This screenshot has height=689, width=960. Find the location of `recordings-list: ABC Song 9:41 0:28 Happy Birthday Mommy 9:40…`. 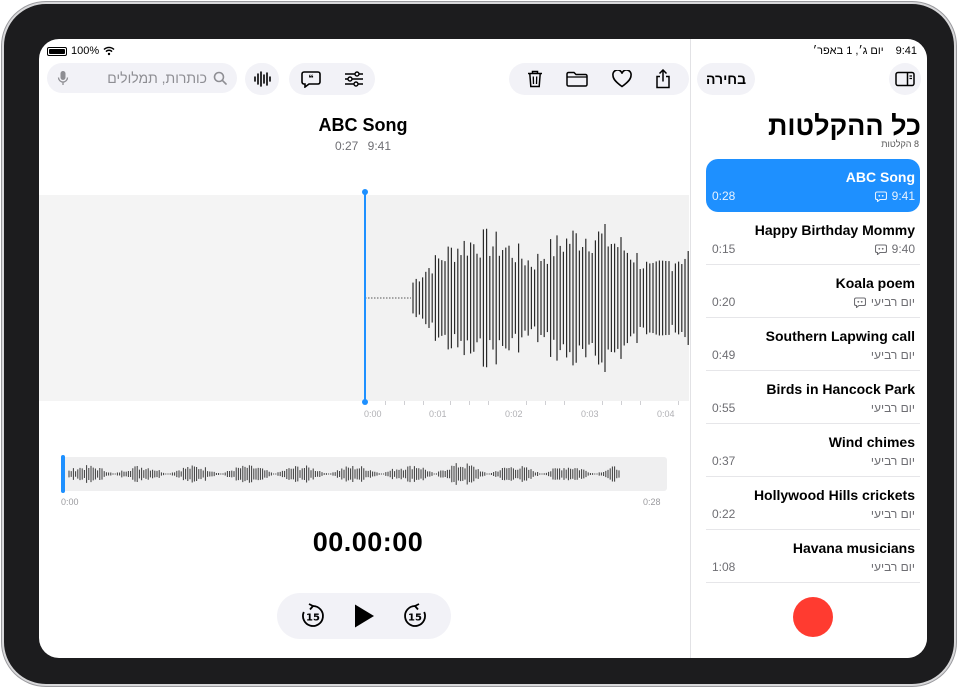

recordings-list: ABC Song 9:41 0:28 Happy Birthday Mommy 9:40… is located at coordinates (813, 371).